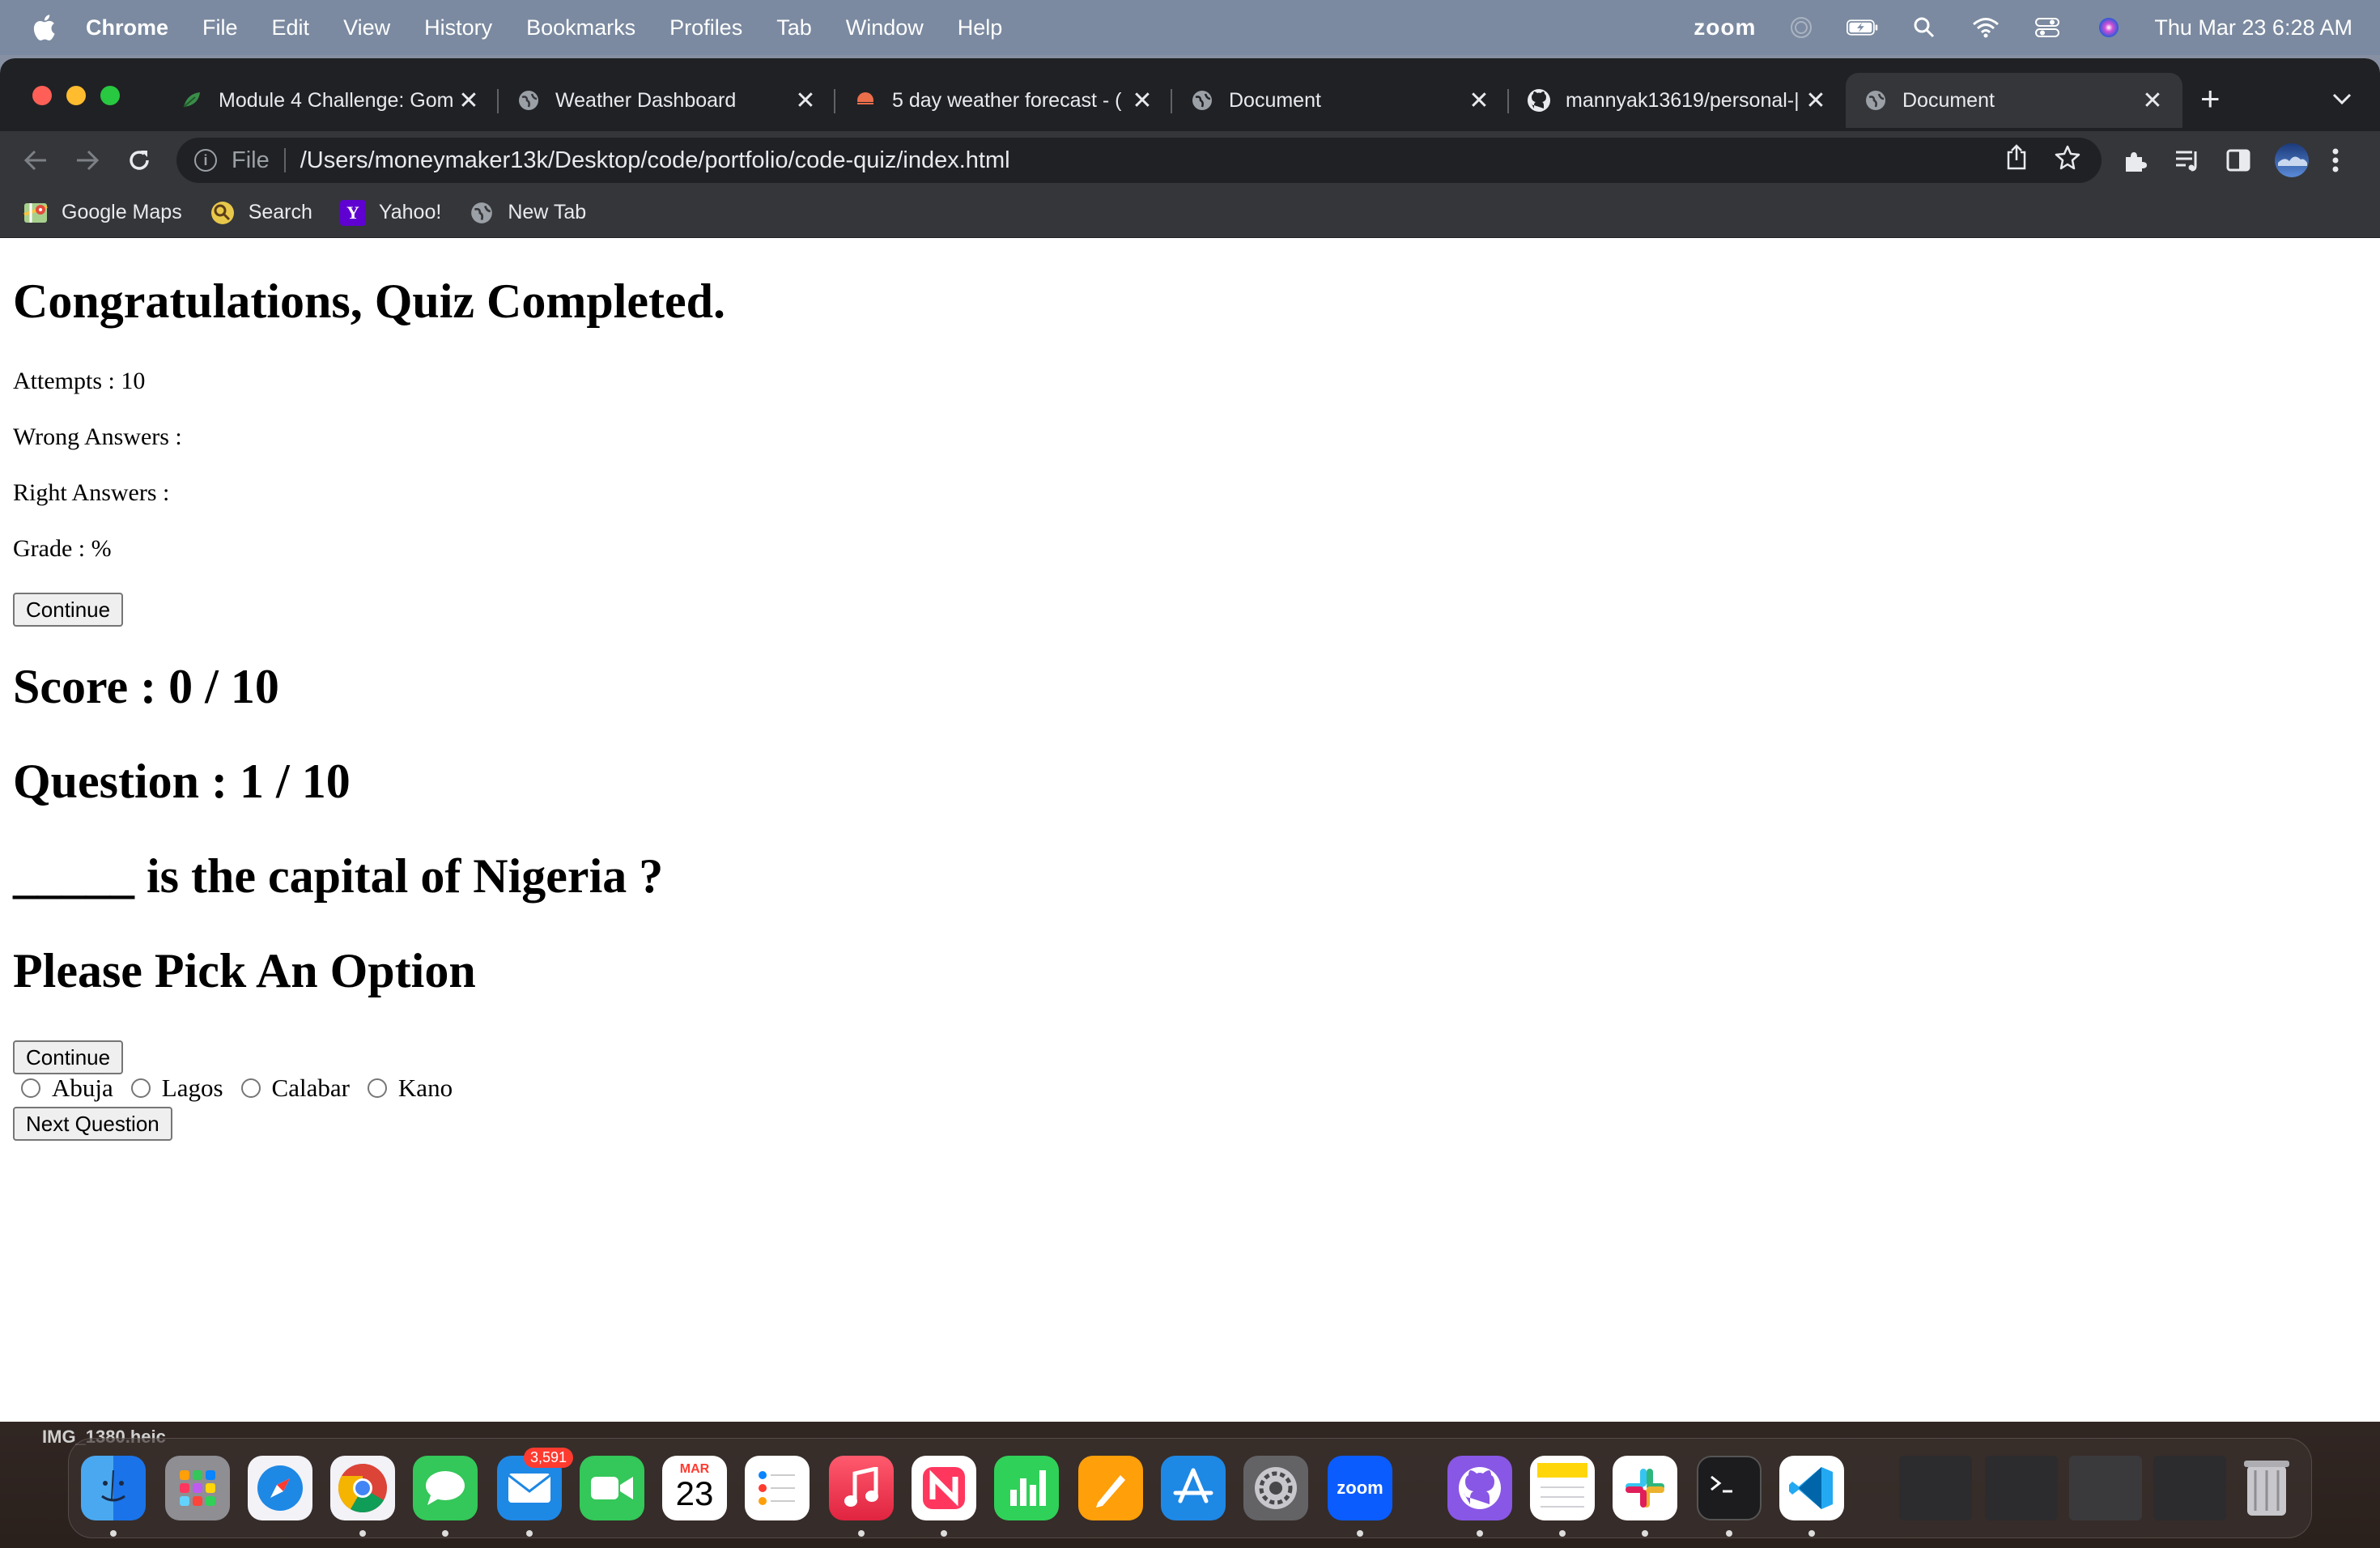 The width and height of the screenshot is (2380, 1548). What do you see at coordinates (1276, 1488) in the screenshot?
I see `system-settings-icon` at bounding box center [1276, 1488].